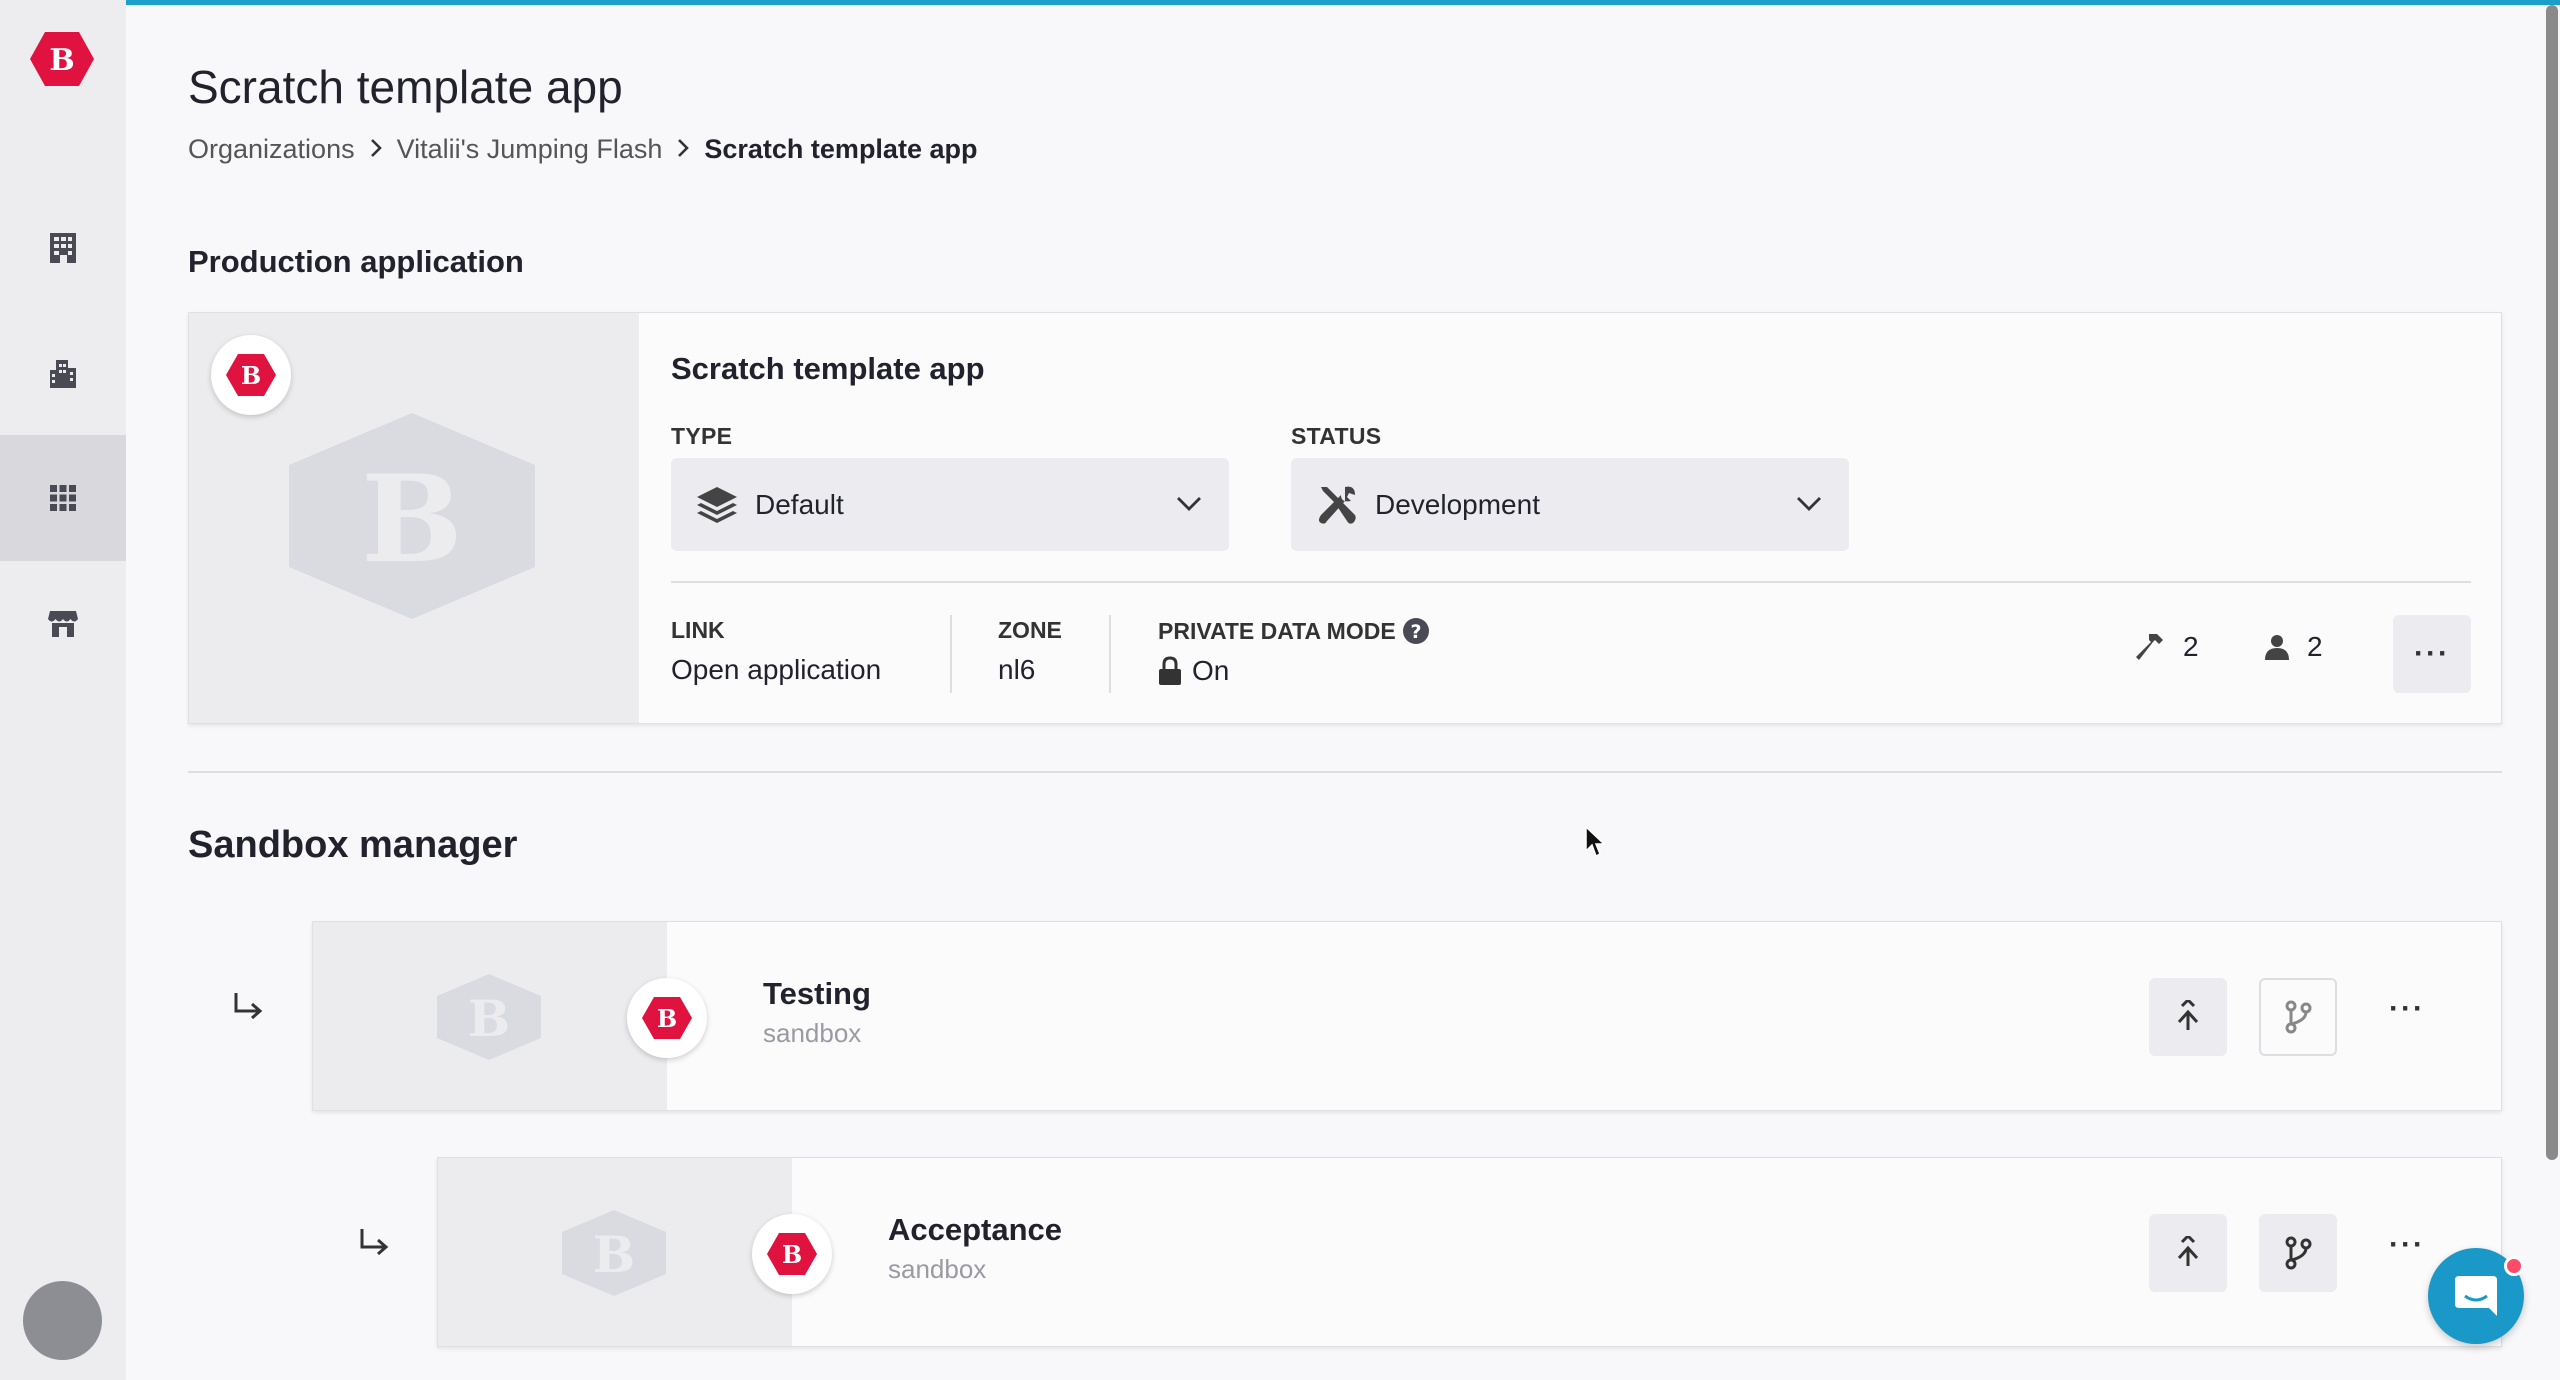 The height and width of the screenshot is (1380, 2560). I want to click on private-data-label-row: PRIVATE DATA MODE ?, so click(1294, 631).